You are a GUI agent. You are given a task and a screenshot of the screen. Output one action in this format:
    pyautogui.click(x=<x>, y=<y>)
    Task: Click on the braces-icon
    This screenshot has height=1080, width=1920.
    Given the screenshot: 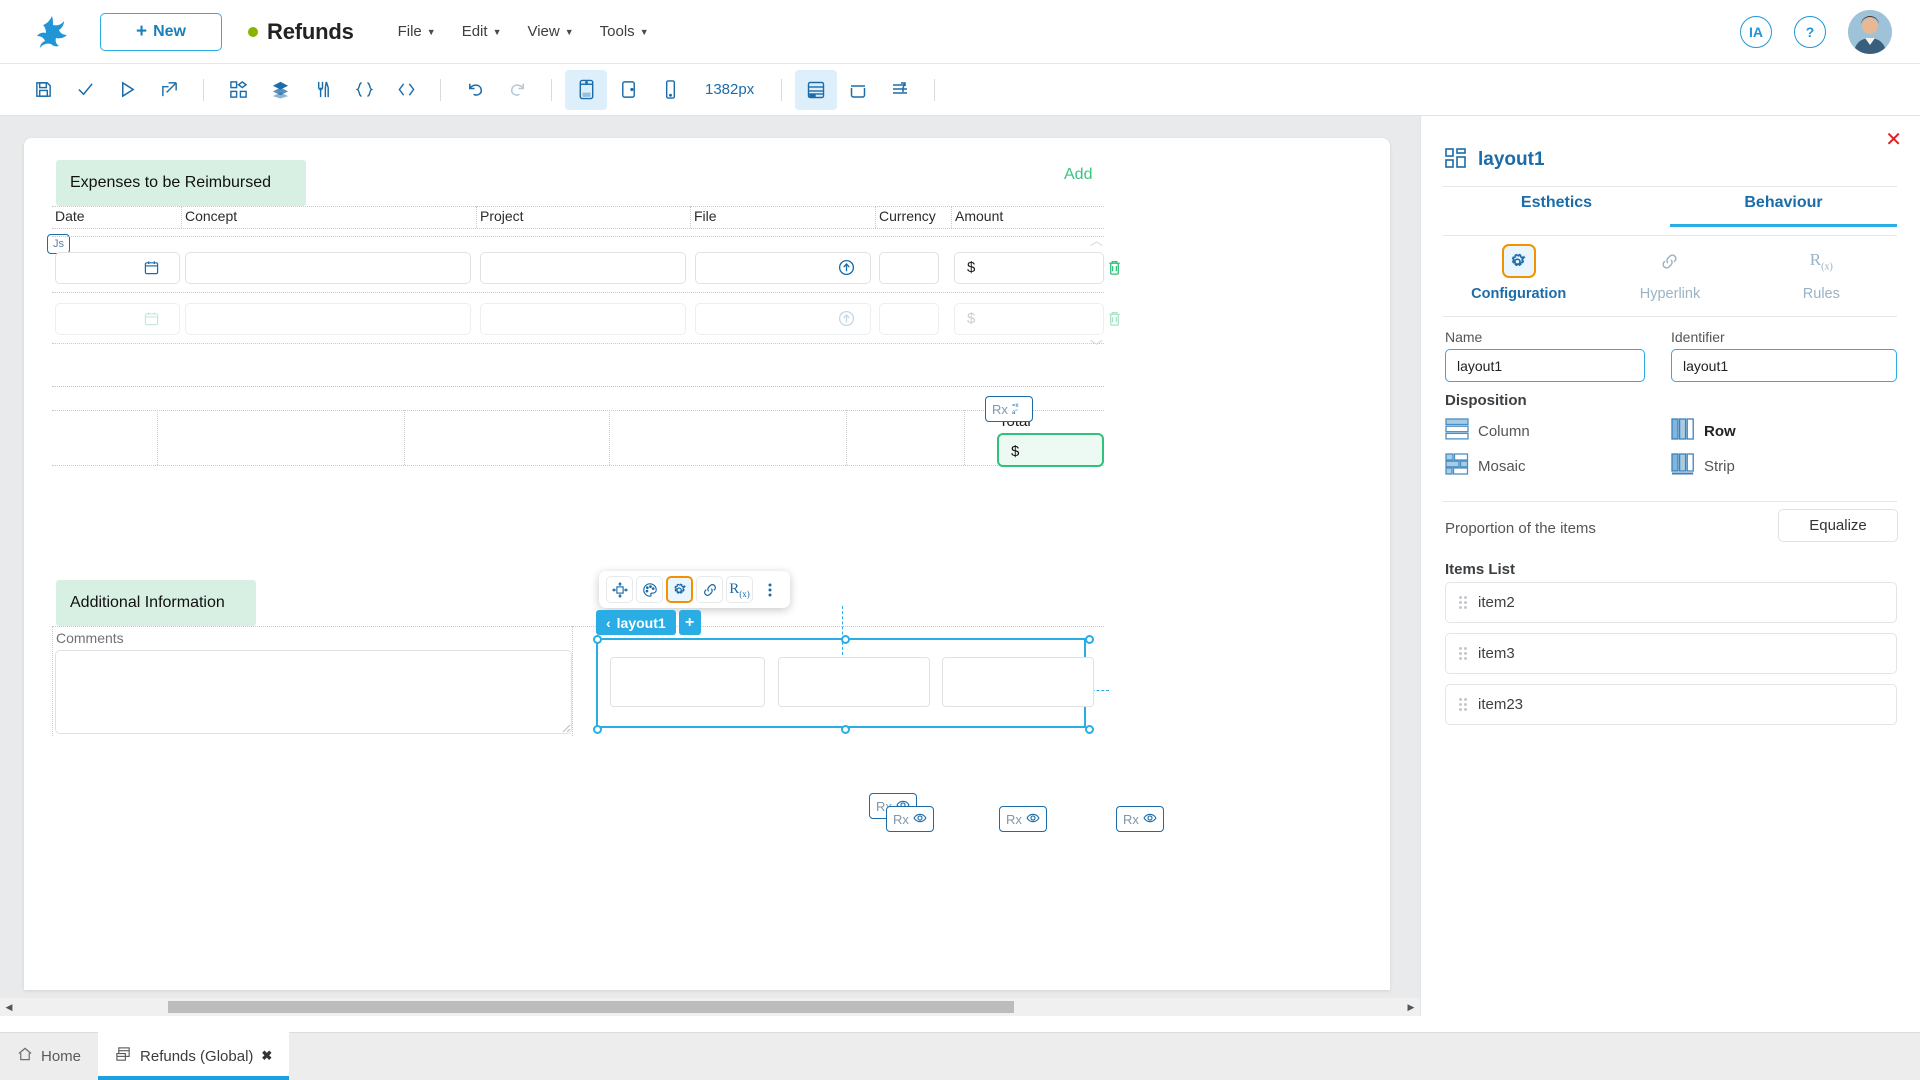 What is the action you would take?
    pyautogui.click(x=364, y=90)
    